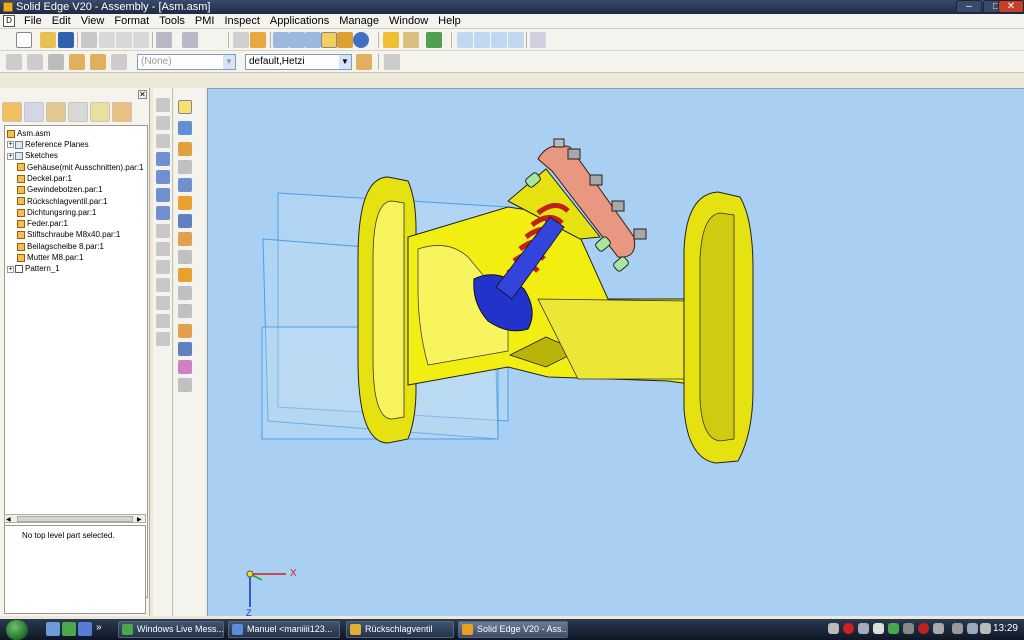 The width and height of the screenshot is (1024, 640). Describe the element at coordinates (62, 201) in the screenshot. I see `tree-item: Rückschlagventil.par:1` at that location.